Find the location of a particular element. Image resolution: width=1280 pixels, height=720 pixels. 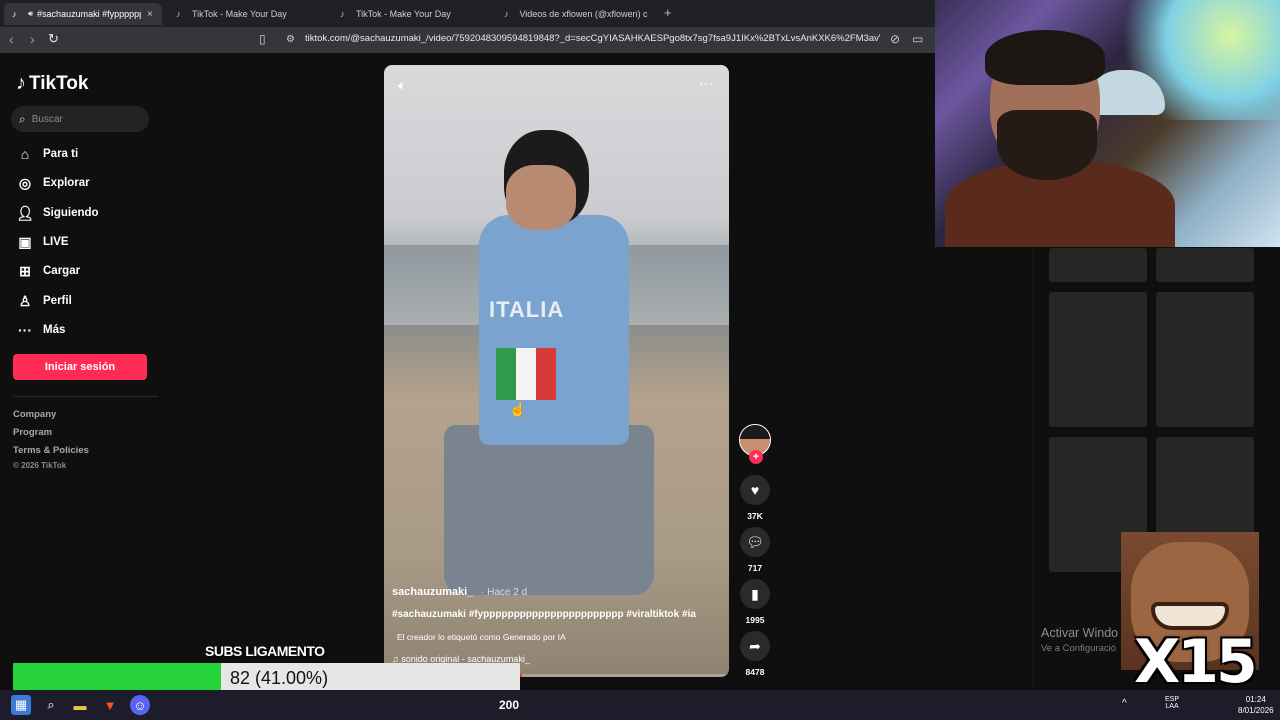

tab-title: #sachauzumaki #fyppppppp is located at coordinates (89, 14).